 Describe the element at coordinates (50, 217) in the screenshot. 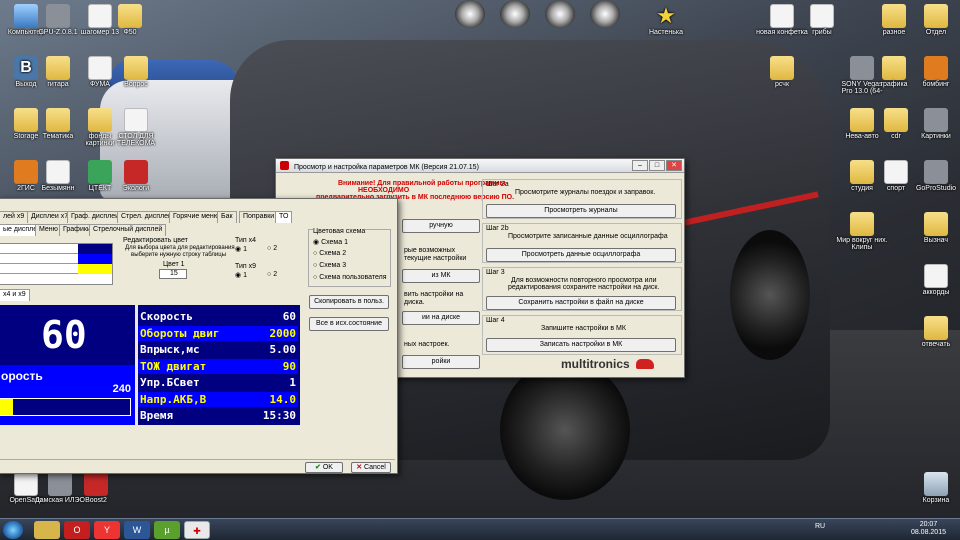

I see `tab-x7: Дисплеи x7` at that location.